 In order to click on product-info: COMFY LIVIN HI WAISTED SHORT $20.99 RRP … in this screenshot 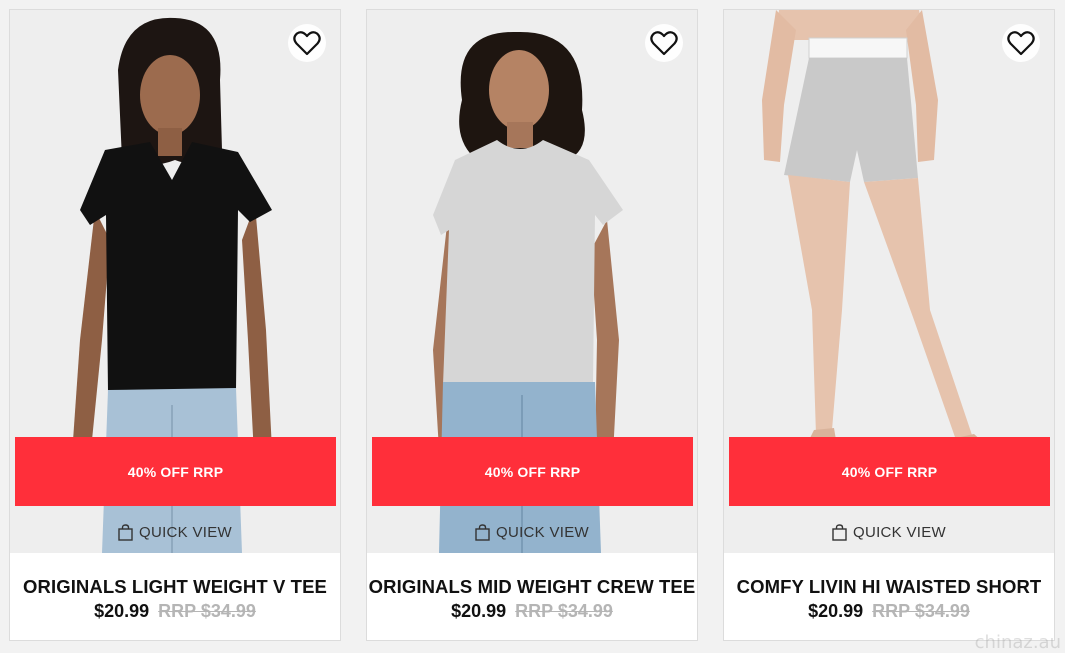, I will do `click(889, 597)`.